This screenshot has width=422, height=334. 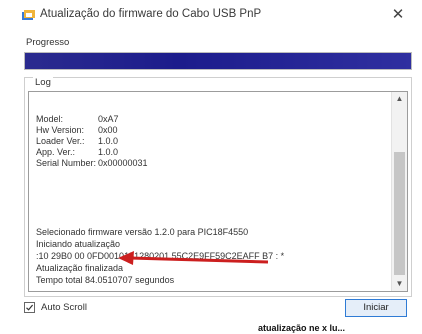 What do you see at coordinates (60, 130) in the screenshot?
I see `device-info-key: Hw Version:` at bounding box center [60, 130].